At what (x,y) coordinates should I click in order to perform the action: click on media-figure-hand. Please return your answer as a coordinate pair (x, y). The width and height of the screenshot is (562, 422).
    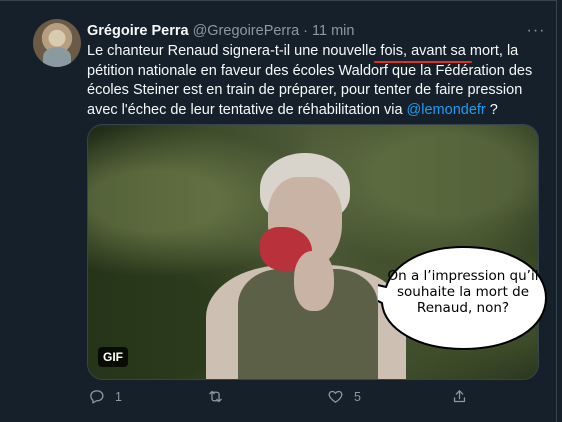
    Looking at the image, I should click on (314, 281).